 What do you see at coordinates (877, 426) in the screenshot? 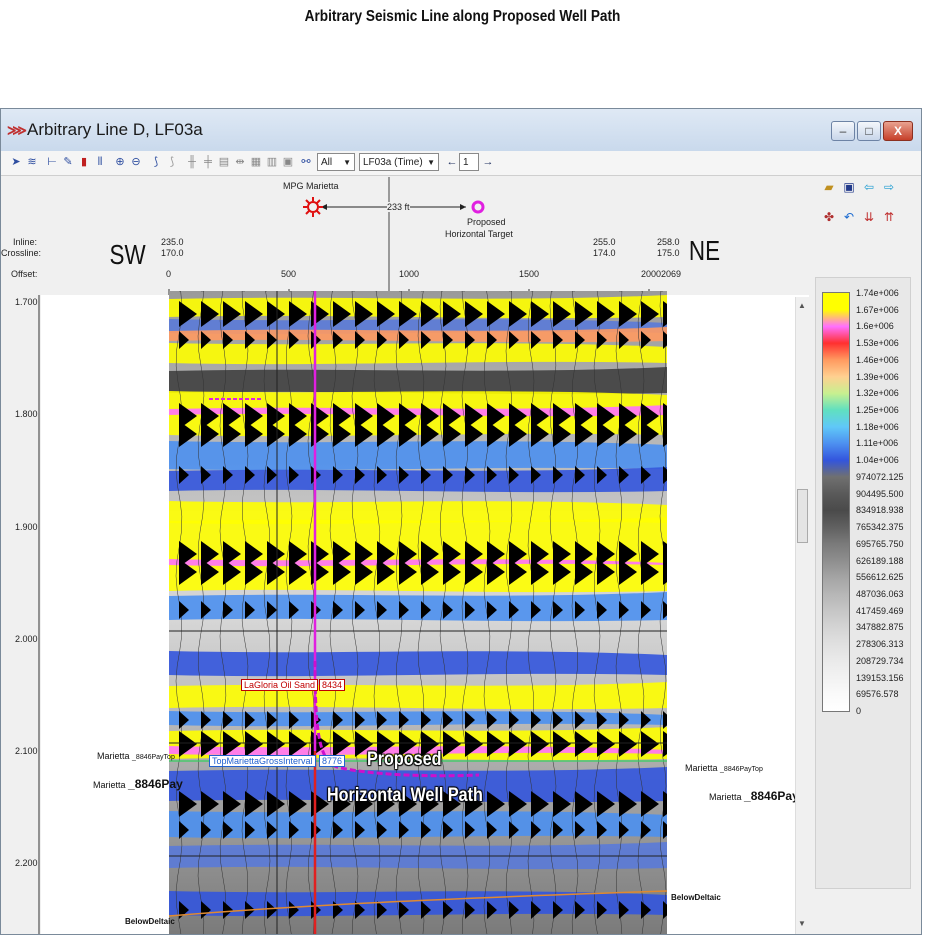
I see `colorbar-label: 1.18e+006` at bounding box center [877, 426].